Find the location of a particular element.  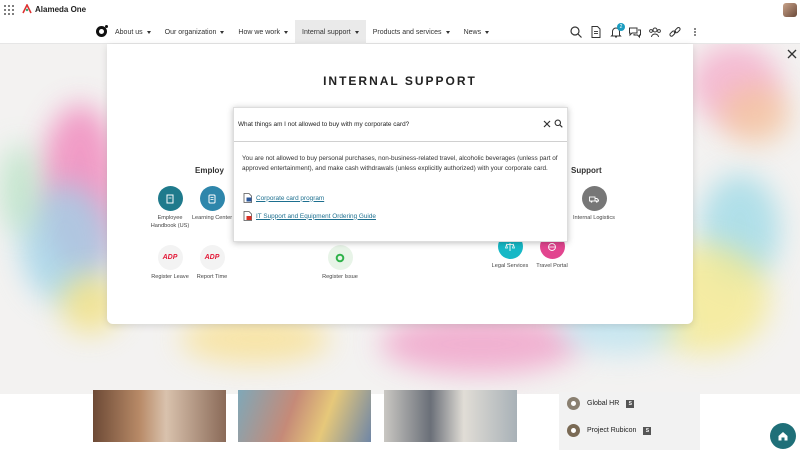

result-label: IT Support and Equipment Ordering Guide is located at coordinates (316, 216).